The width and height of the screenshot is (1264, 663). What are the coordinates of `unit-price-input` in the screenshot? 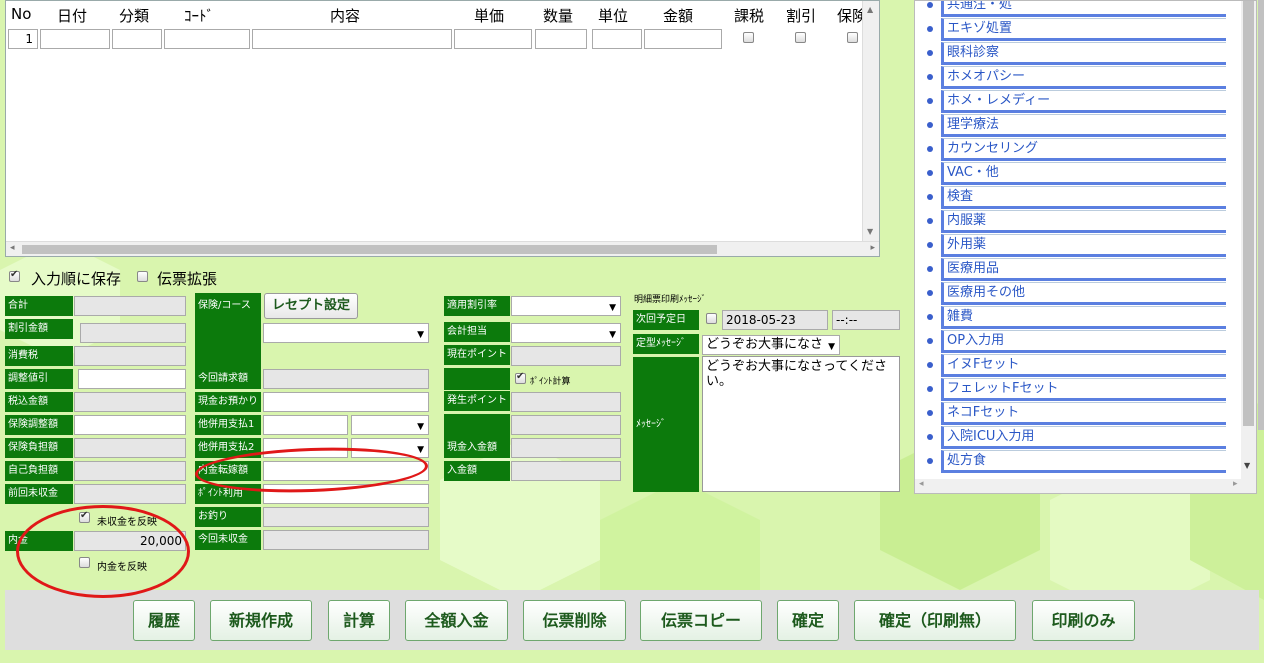 It's located at (493, 39).